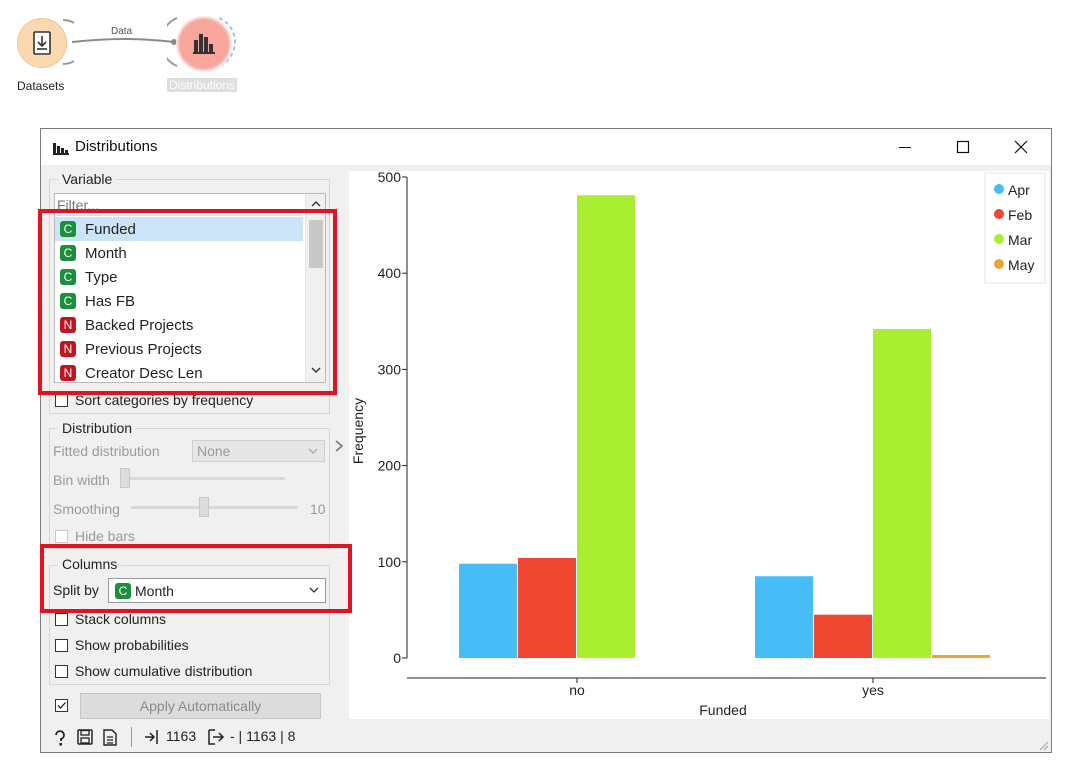 The image size is (1072, 765). I want to click on distributions-node-label: Distributions, so click(202, 85).